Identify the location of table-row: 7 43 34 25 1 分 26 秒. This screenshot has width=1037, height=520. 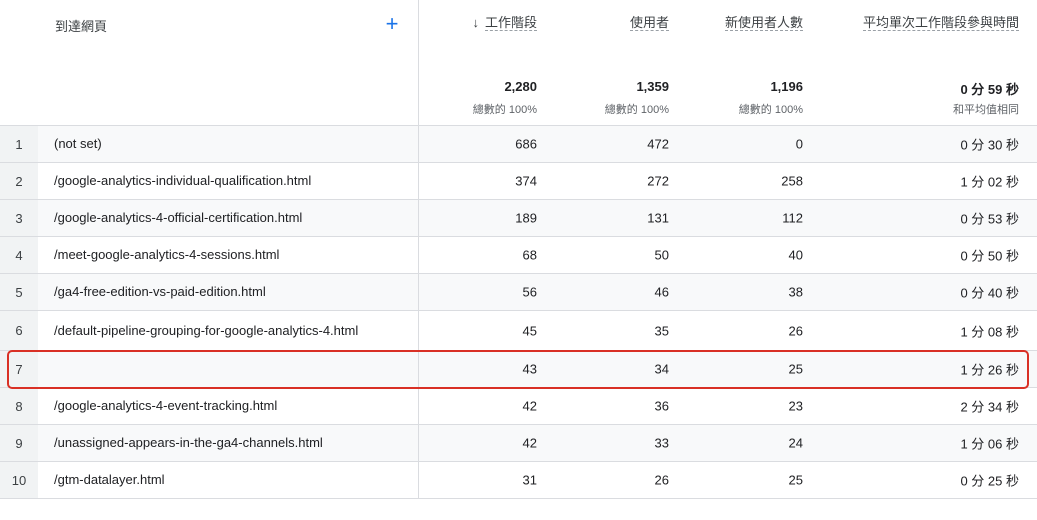
(518, 369).